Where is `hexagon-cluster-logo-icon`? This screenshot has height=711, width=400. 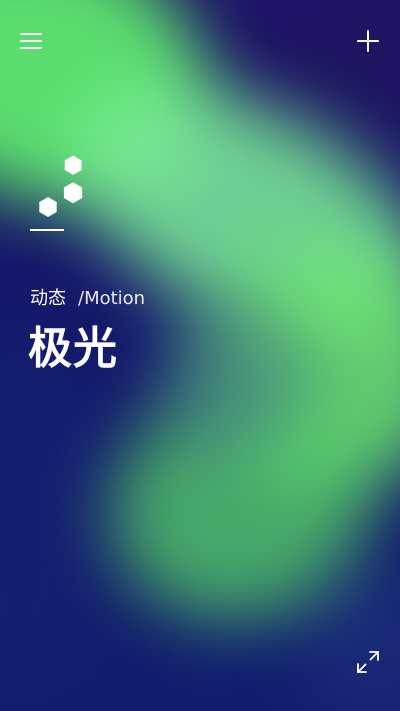 hexagon-cluster-logo-icon is located at coordinates (56, 193).